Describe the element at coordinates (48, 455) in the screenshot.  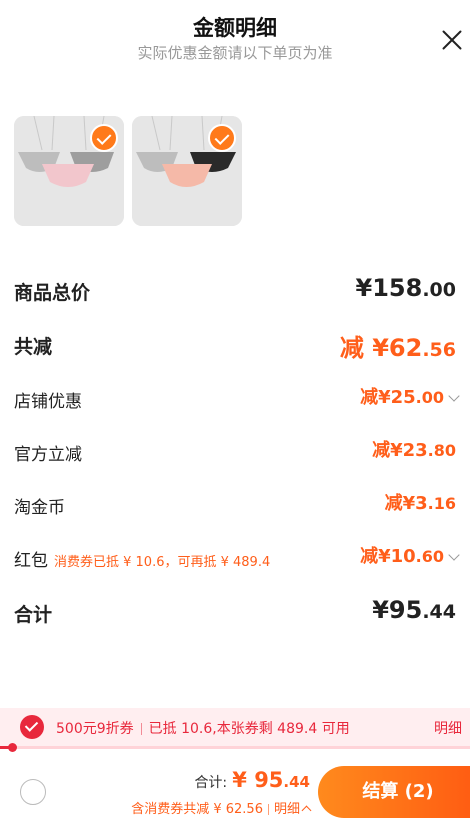
I see `official-discount-label: 官方立减` at that location.